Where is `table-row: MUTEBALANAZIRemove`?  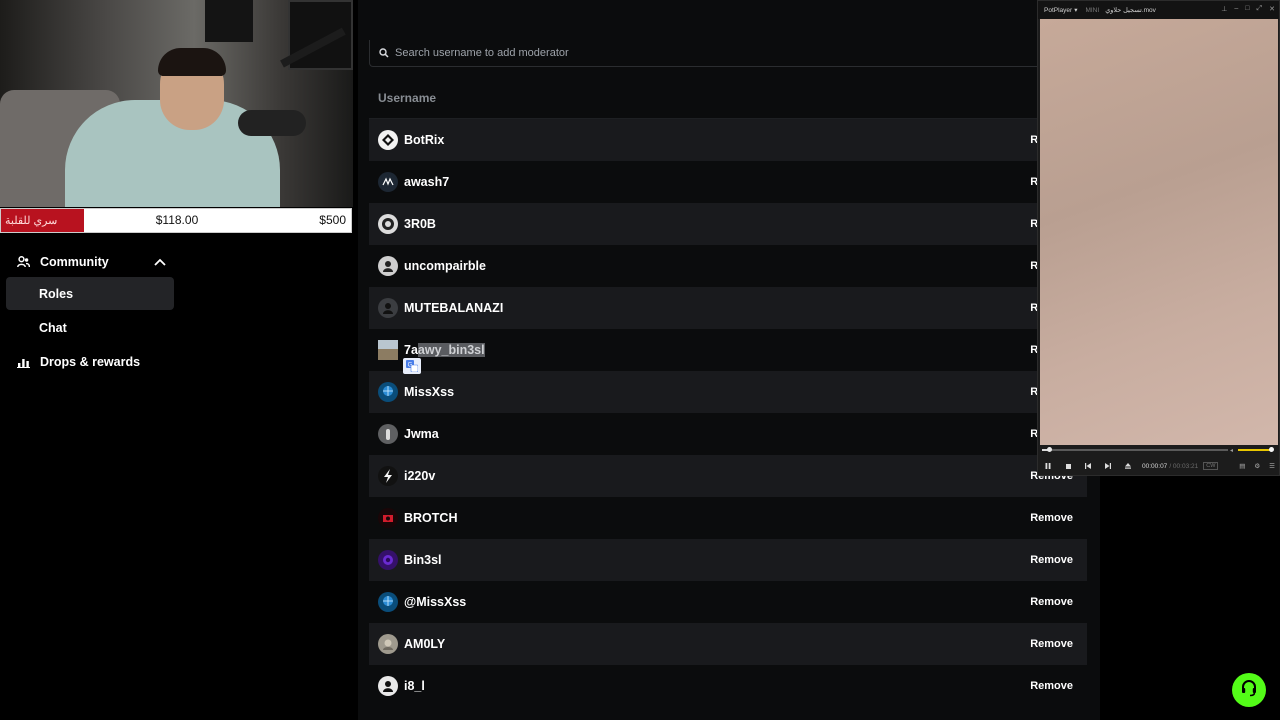
table-row: MUTEBALANAZIRemove is located at coordinates (728, 308).